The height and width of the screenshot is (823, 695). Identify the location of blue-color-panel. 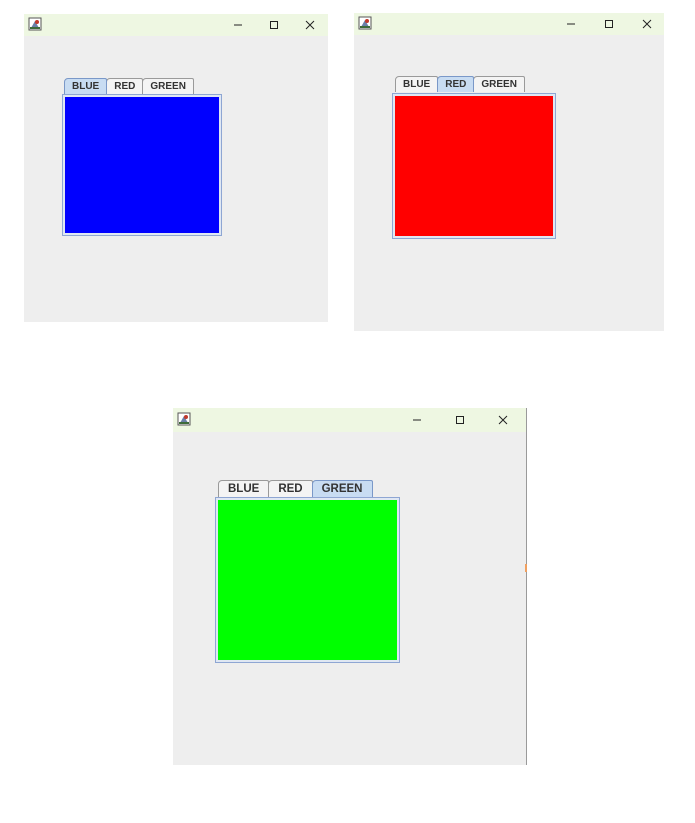
(142, 165).